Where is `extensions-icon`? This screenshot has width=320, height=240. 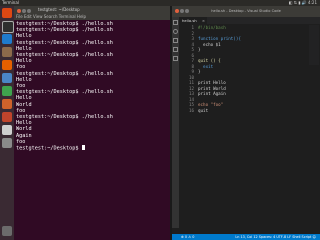
extensions-icon is located at coordinates (175, 58).